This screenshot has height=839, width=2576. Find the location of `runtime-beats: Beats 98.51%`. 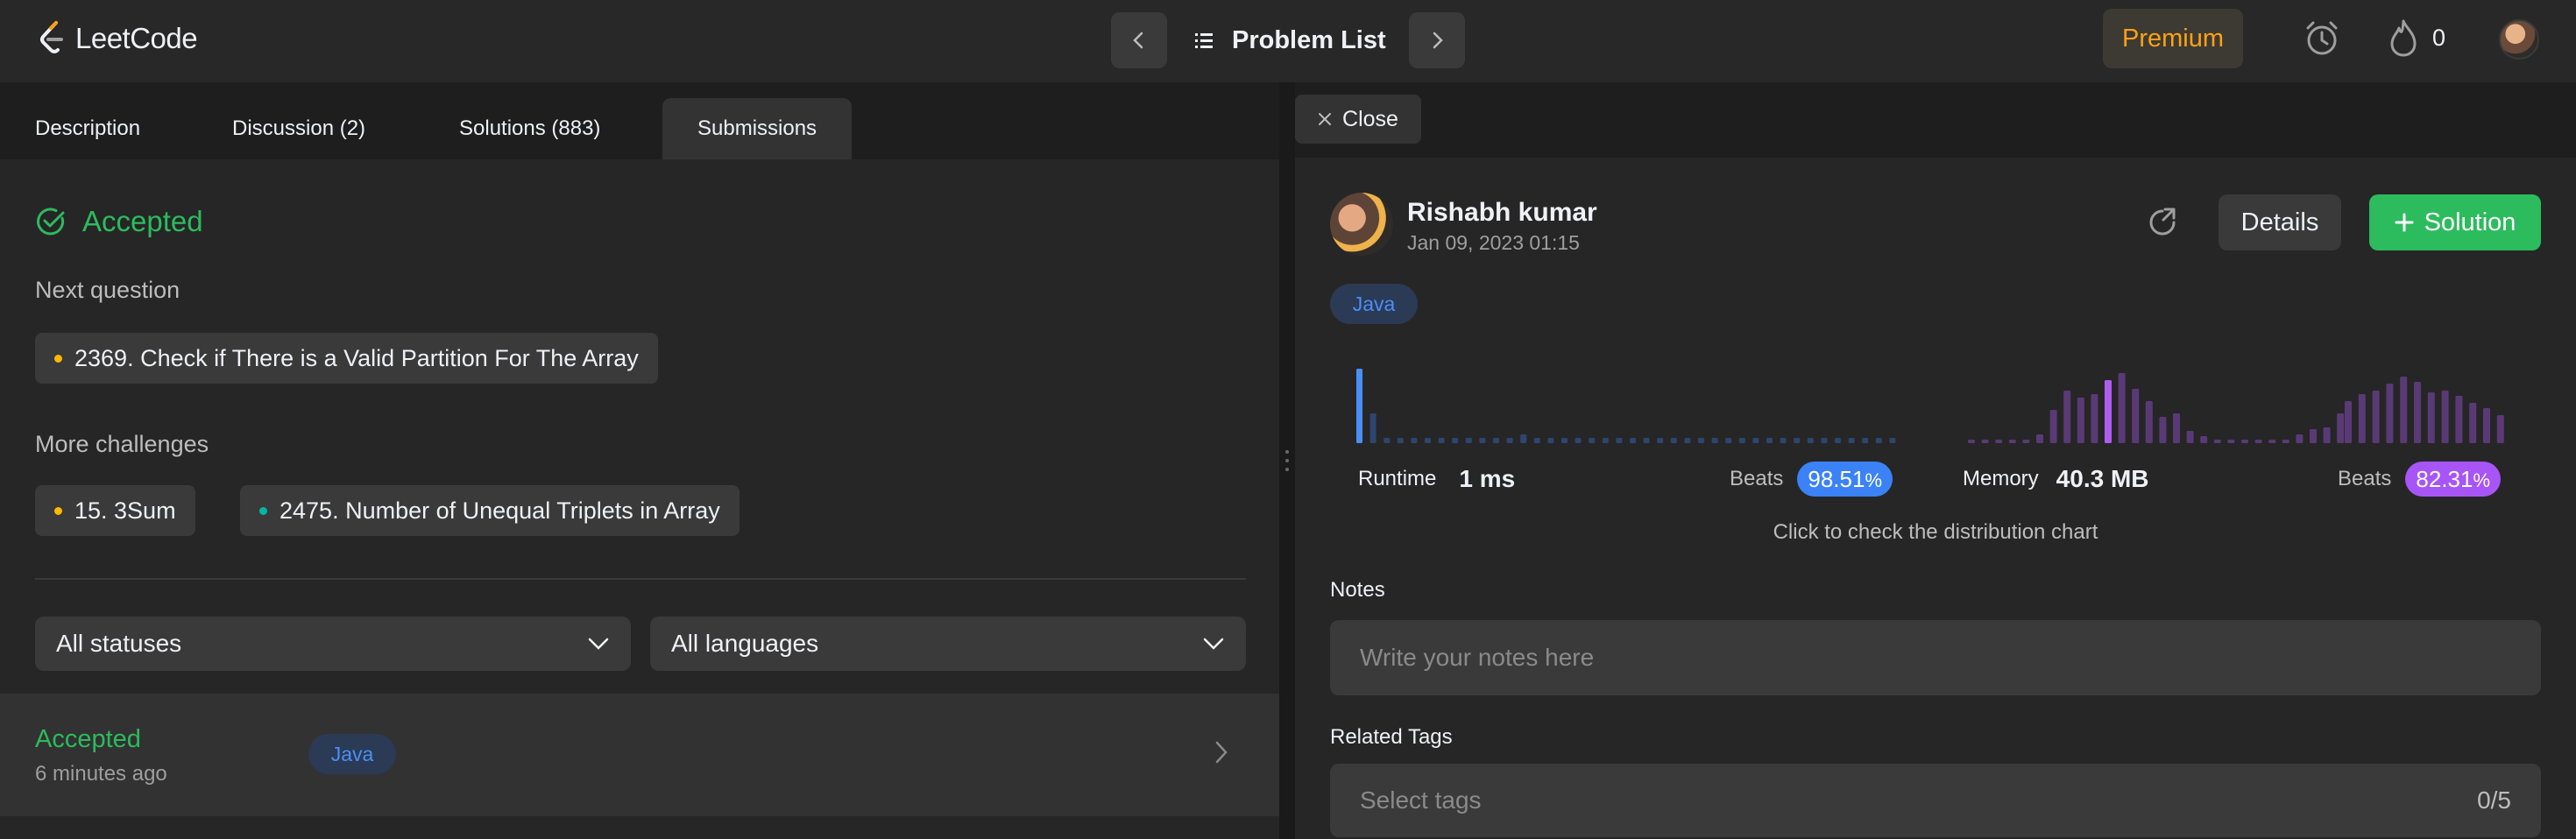

runtime-beats: Beats 98.51% is located at coordinates (1811, 479).